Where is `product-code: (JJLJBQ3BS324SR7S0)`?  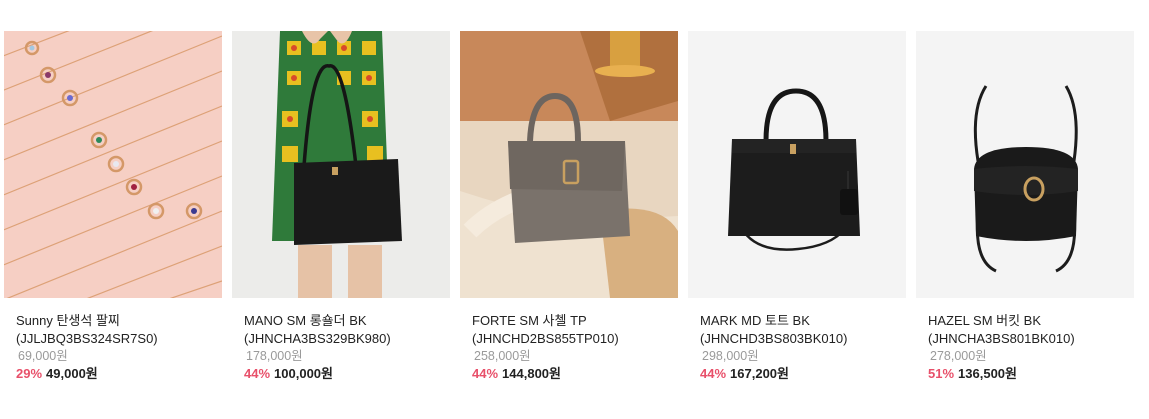
product-code: (JJLJBQ3BS324SR7S0) is located at coordinates (87, 338).